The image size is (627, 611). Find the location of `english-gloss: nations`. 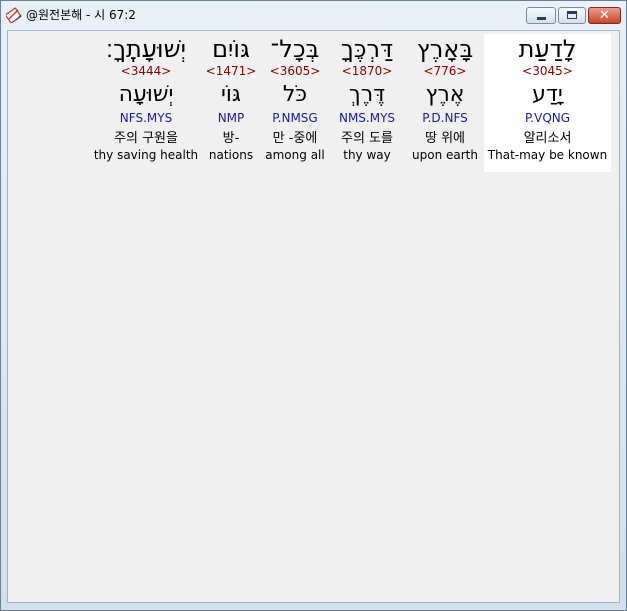

english-gloss: nations is located at coordinates (231, 155).